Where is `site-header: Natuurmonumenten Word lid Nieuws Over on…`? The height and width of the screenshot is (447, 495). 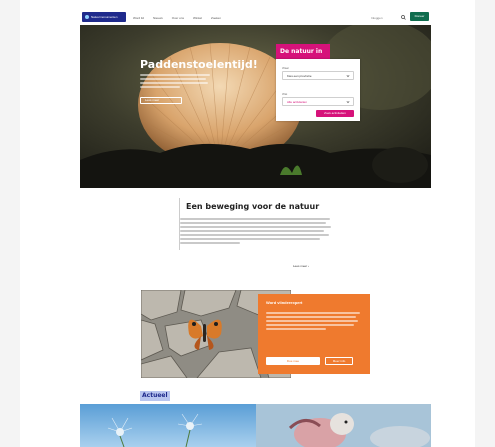 site-header: Natuurmonumenten Word lid Nieuws Over on… is located at coordinates (247, 17).